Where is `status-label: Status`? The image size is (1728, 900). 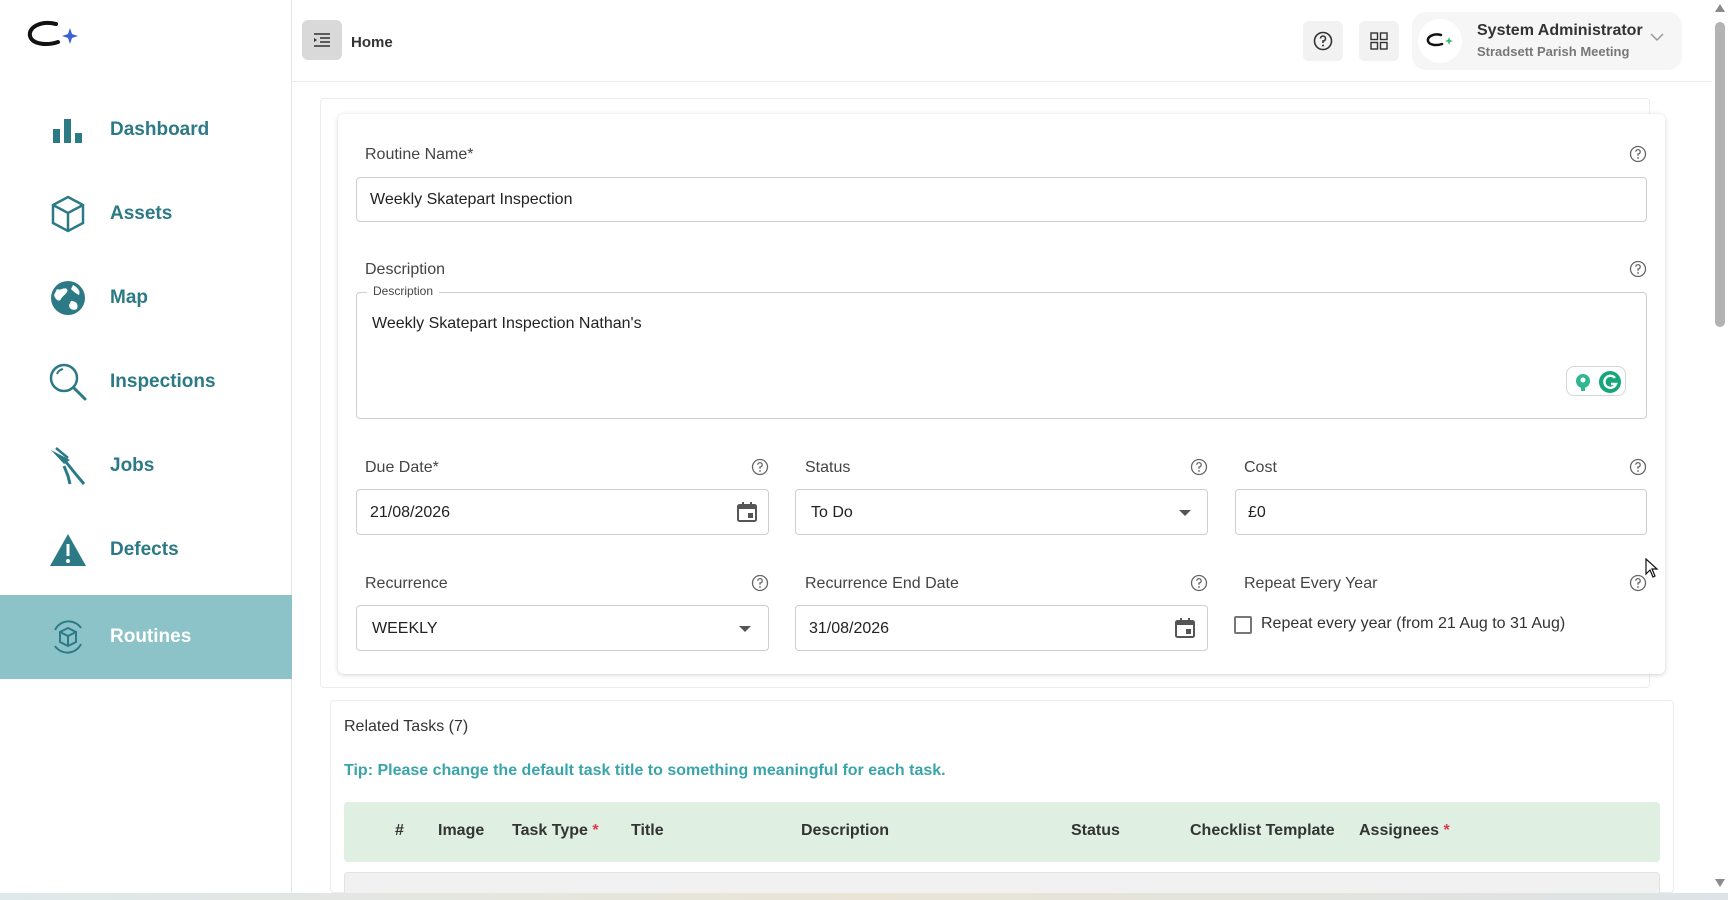 status-label: Status is located at coordinates (828, 467).